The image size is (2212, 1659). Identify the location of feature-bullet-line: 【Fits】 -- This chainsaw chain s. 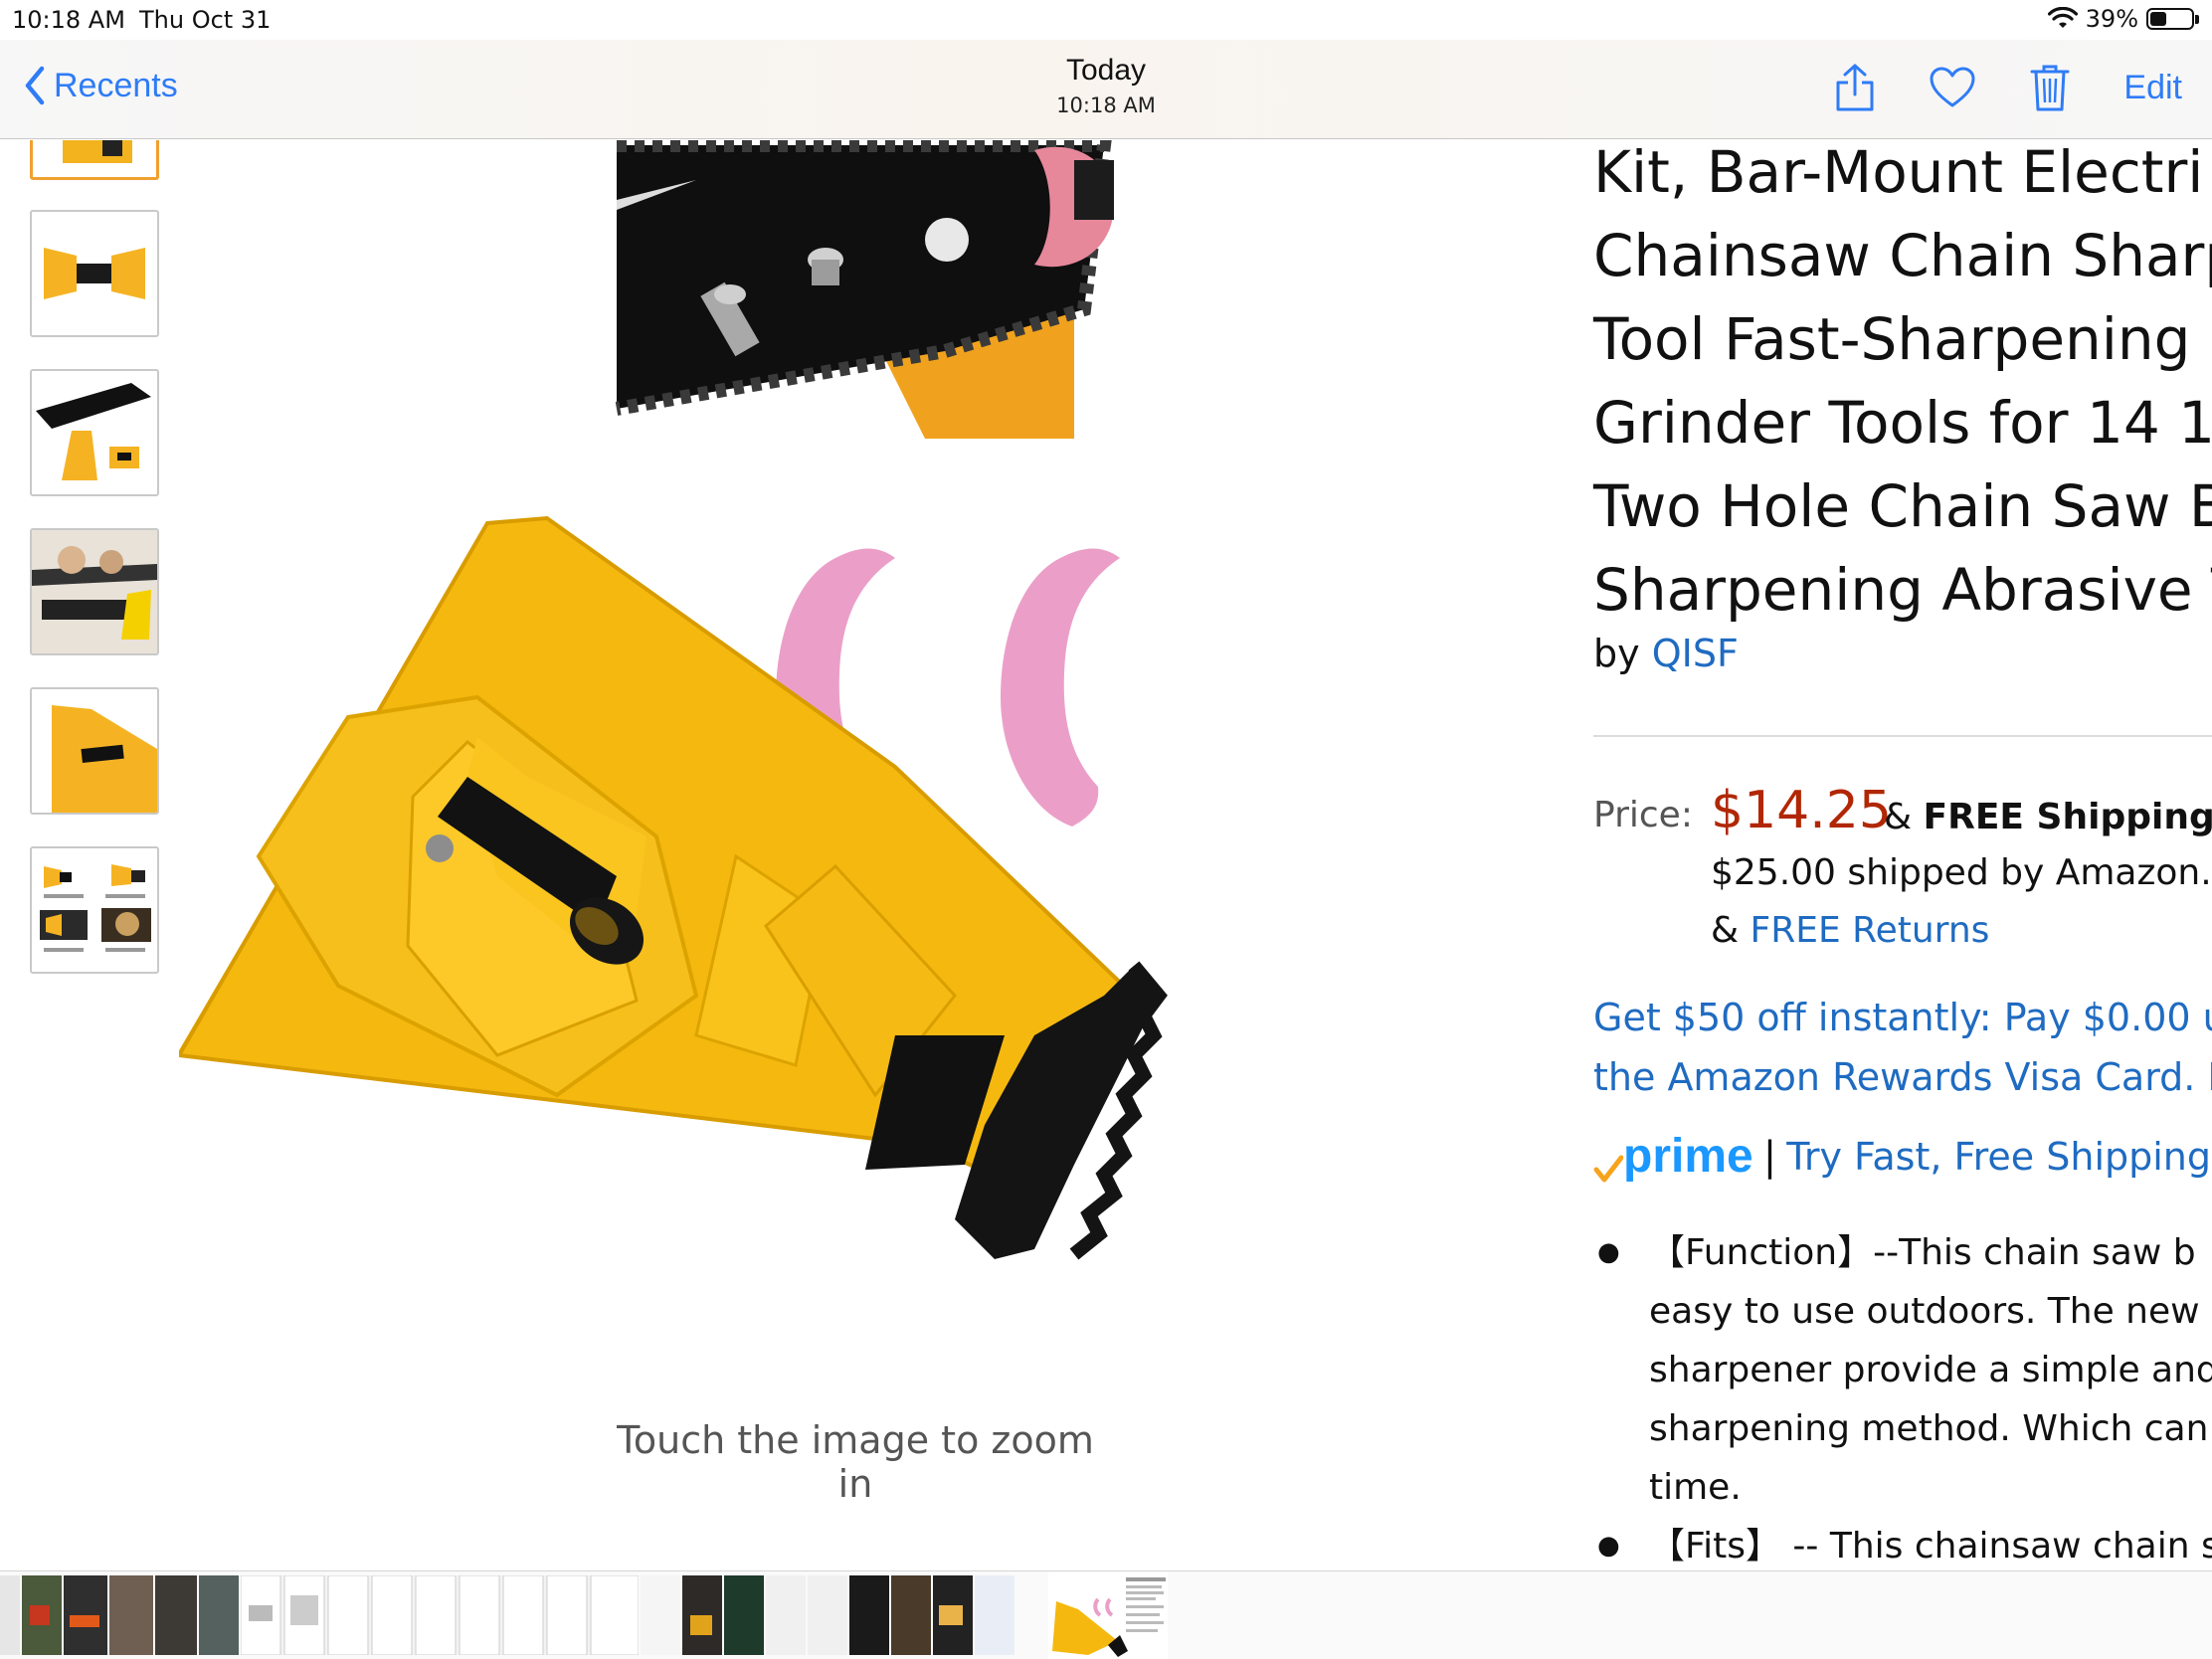
(1930, 1546).